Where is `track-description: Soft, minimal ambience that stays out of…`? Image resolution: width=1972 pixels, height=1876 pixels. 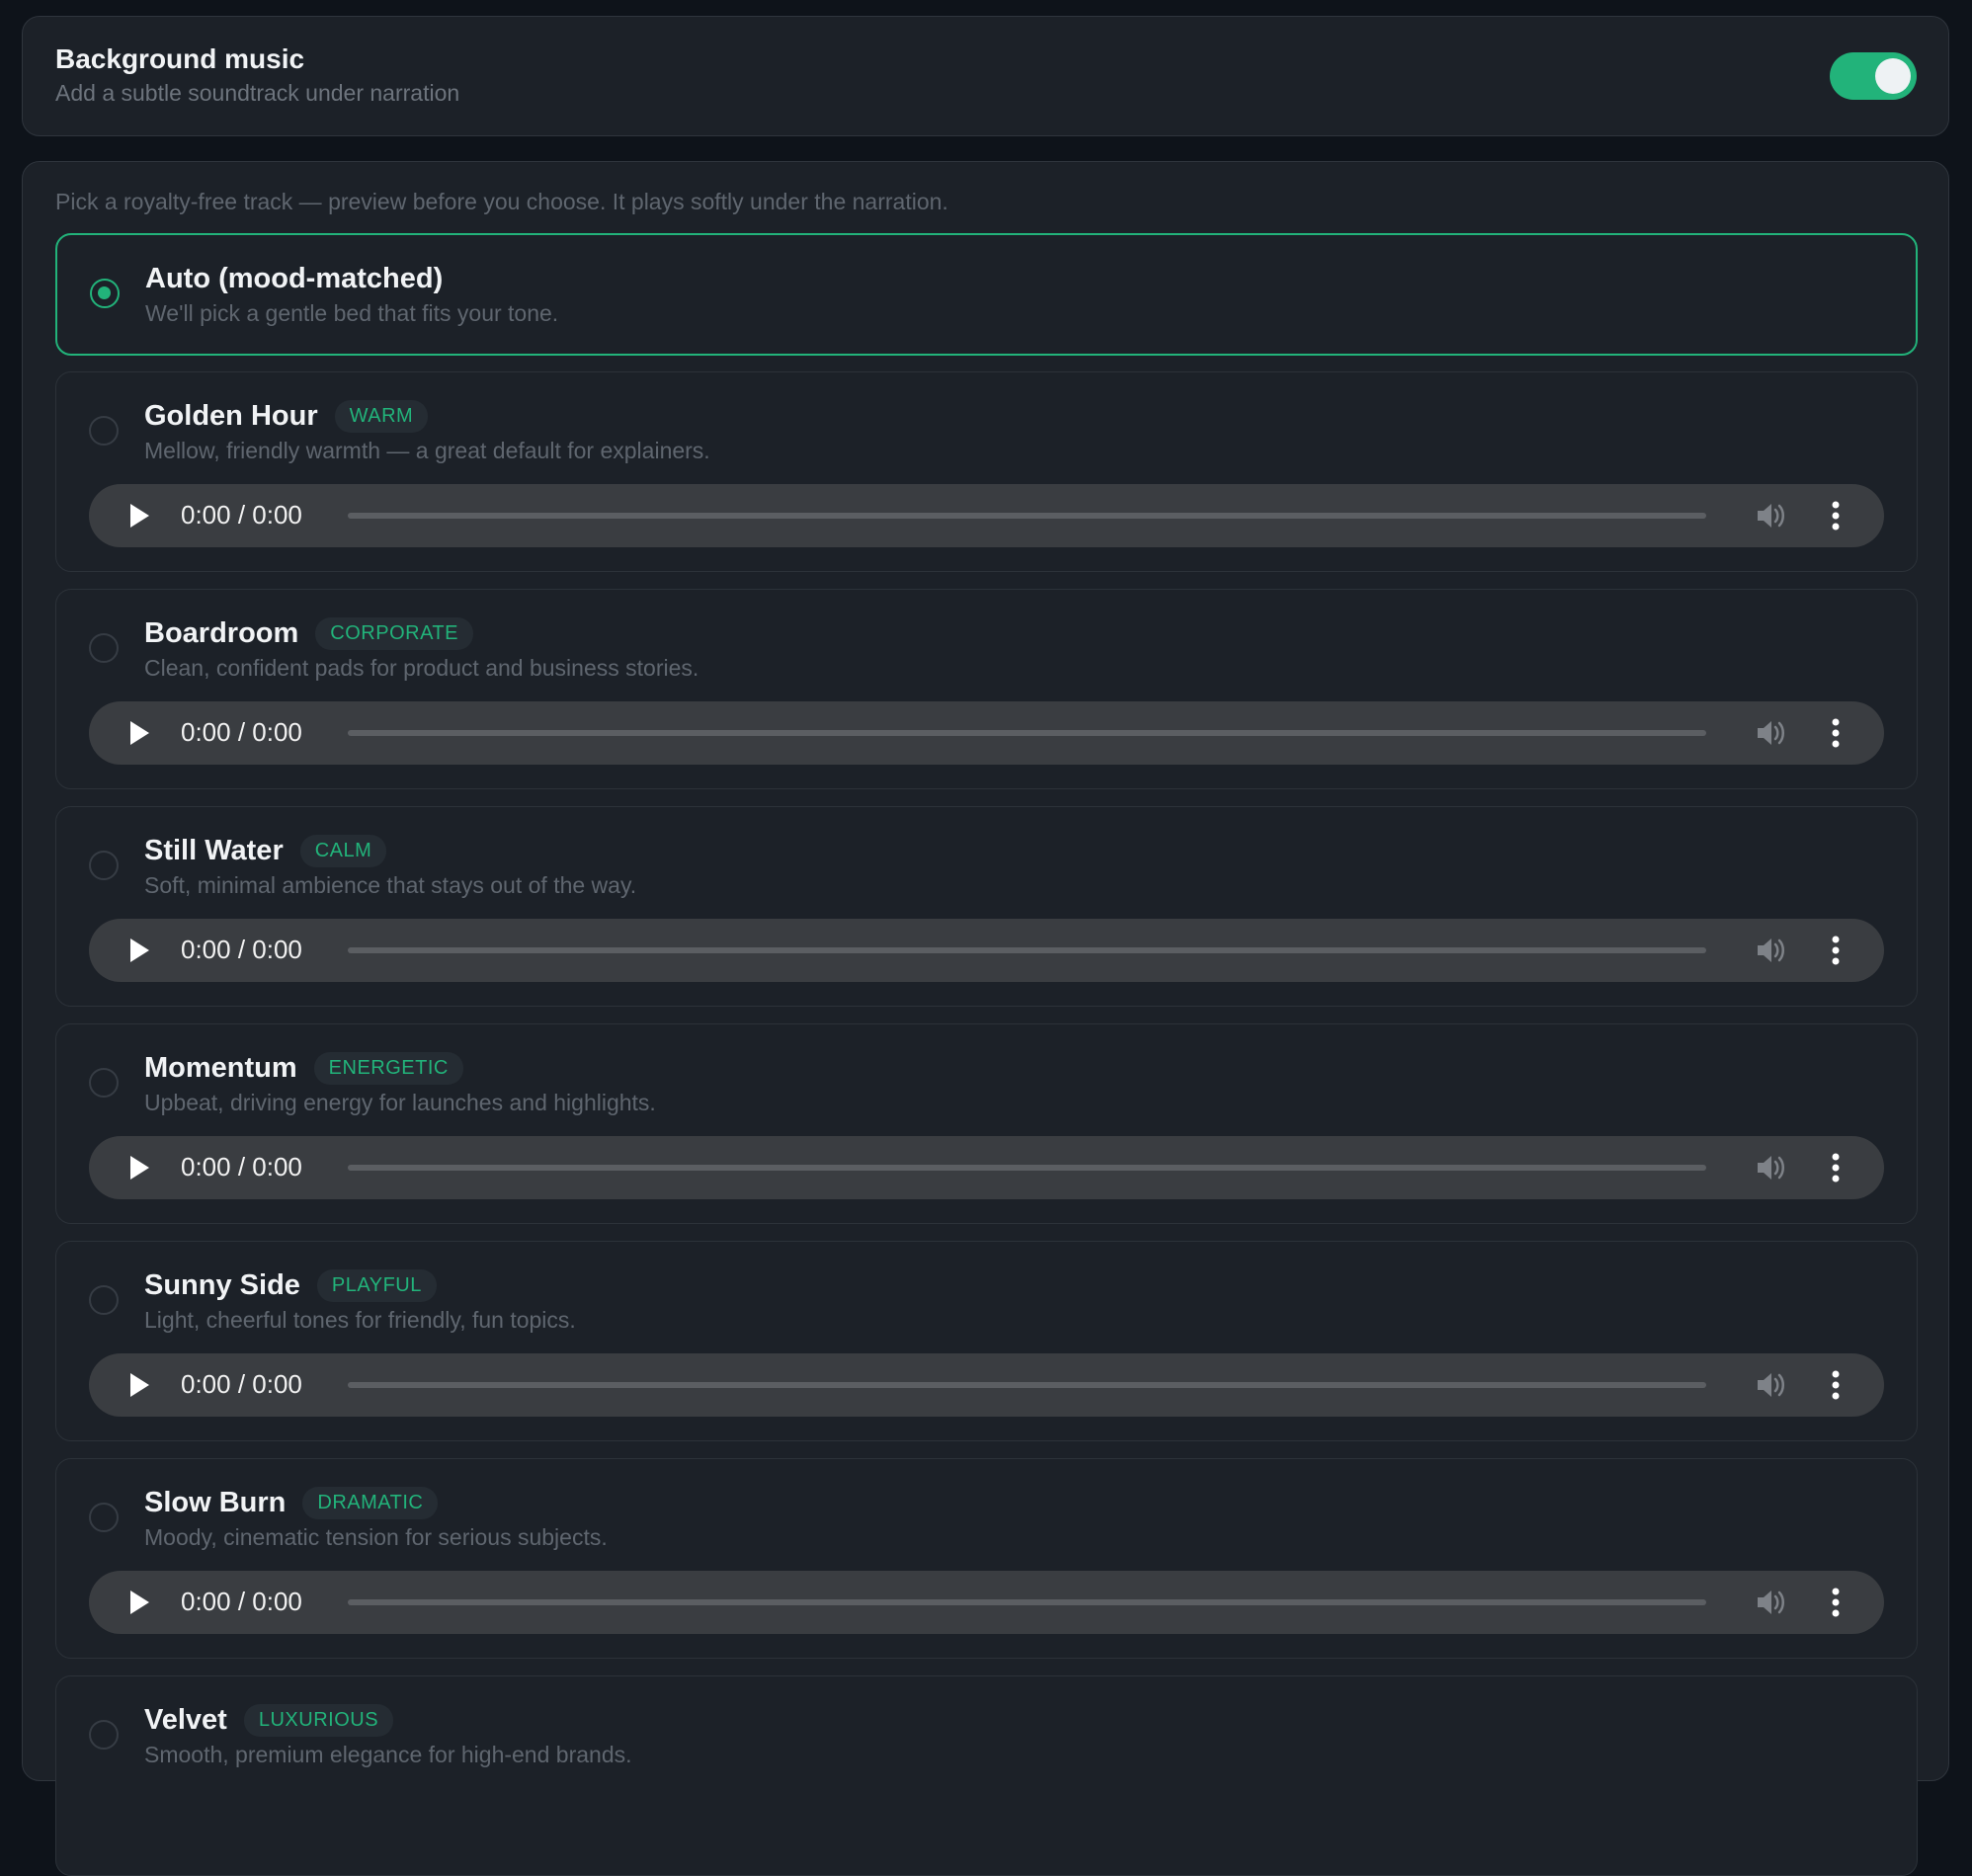
track-description: Soft, minimal ambience that stays out of… is located at coordinates (390, 885).